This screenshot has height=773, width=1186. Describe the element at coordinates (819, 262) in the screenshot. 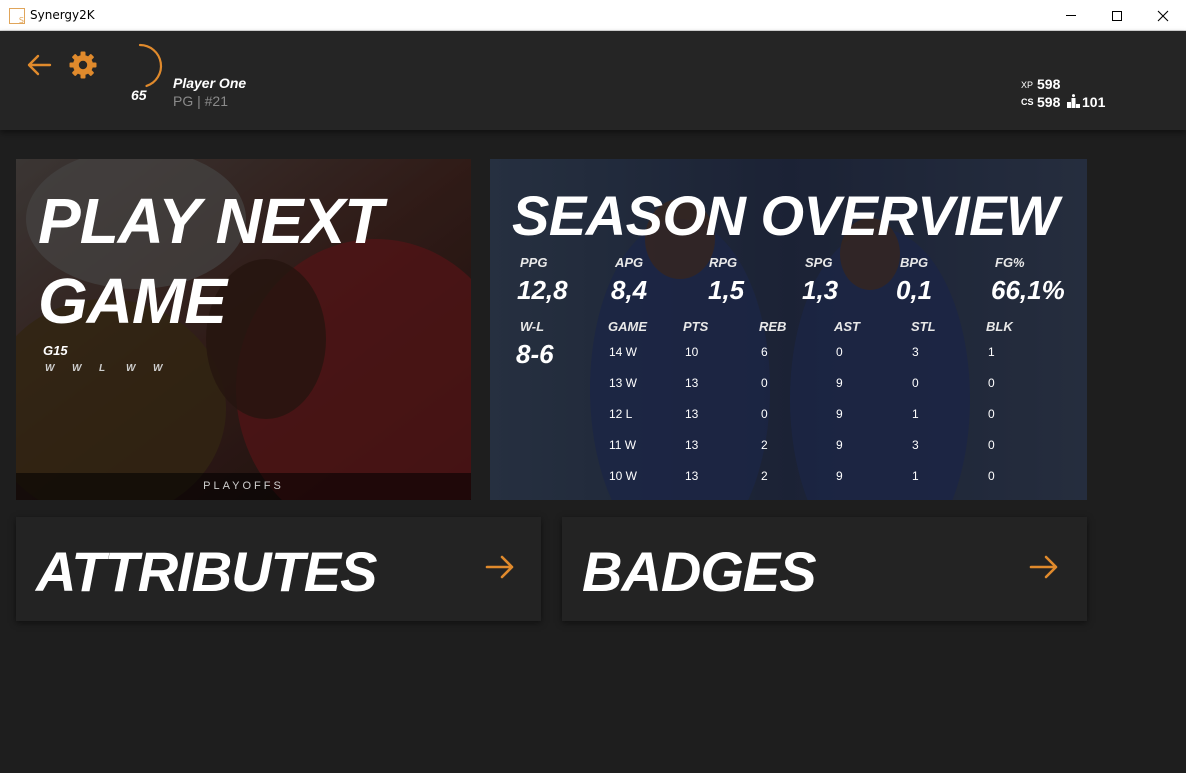

I see `stat-label-spg: SPG` at that location.